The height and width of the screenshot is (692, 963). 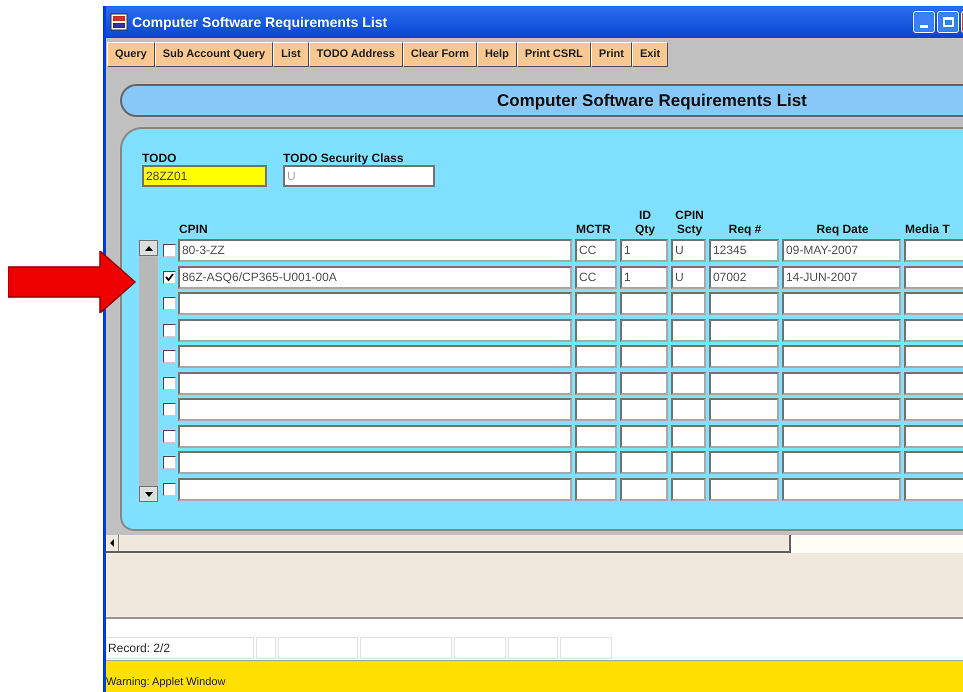 What do you see at coordinates (439, 54) in the screenshot?
I see `toolbar-button: Clear Form` at bounding box center [439, 54].